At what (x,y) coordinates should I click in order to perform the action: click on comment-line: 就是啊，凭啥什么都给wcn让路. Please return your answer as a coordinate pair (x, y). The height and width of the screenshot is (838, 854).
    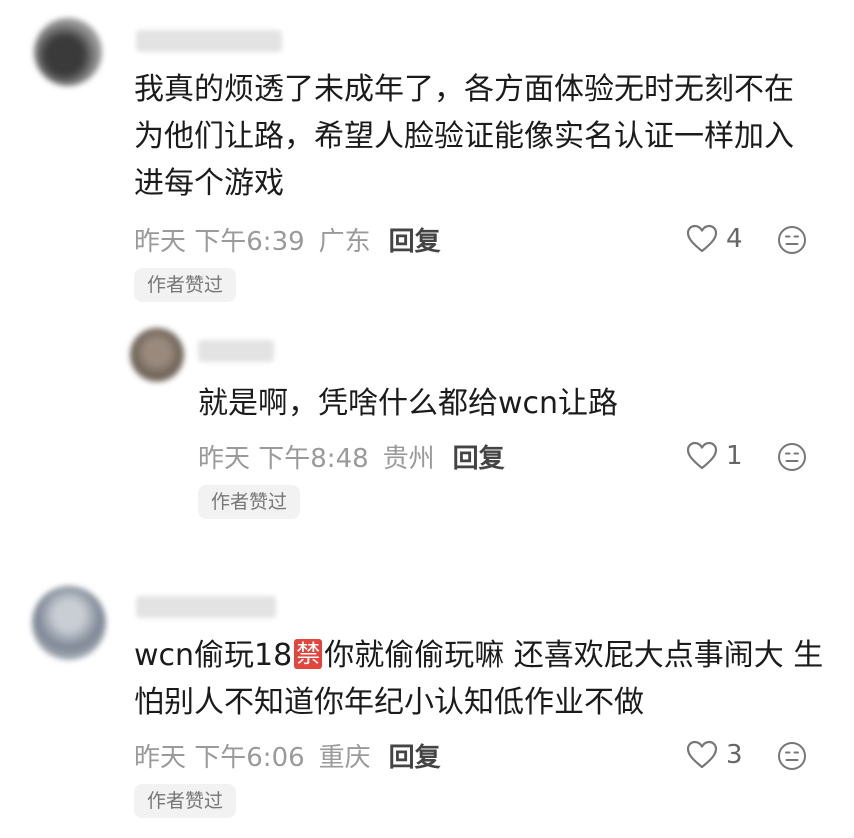
    Looking at the image, I should click on (408, 403).